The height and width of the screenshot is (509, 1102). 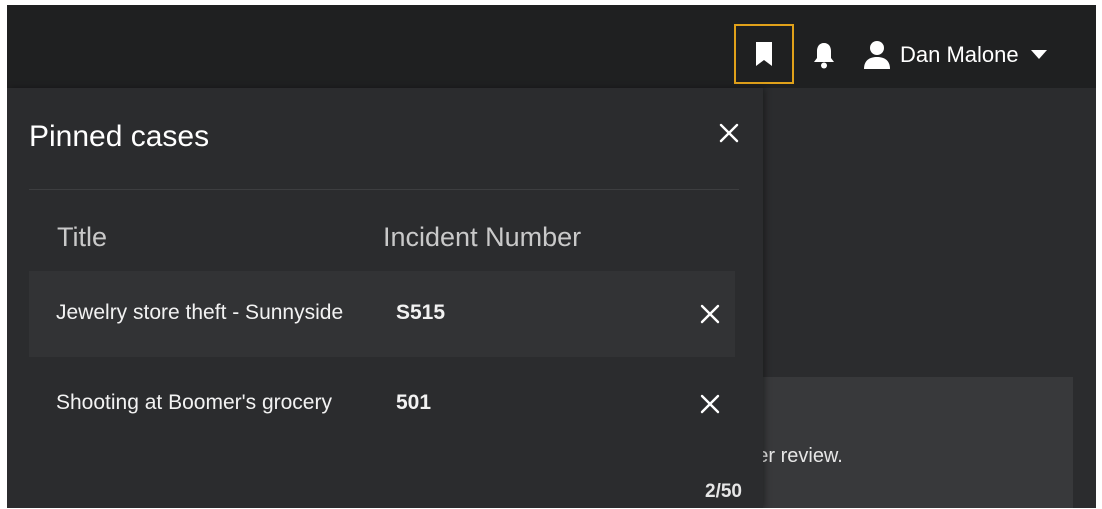 I want to click on caret-down-icon, so click(x=1038, y=54).